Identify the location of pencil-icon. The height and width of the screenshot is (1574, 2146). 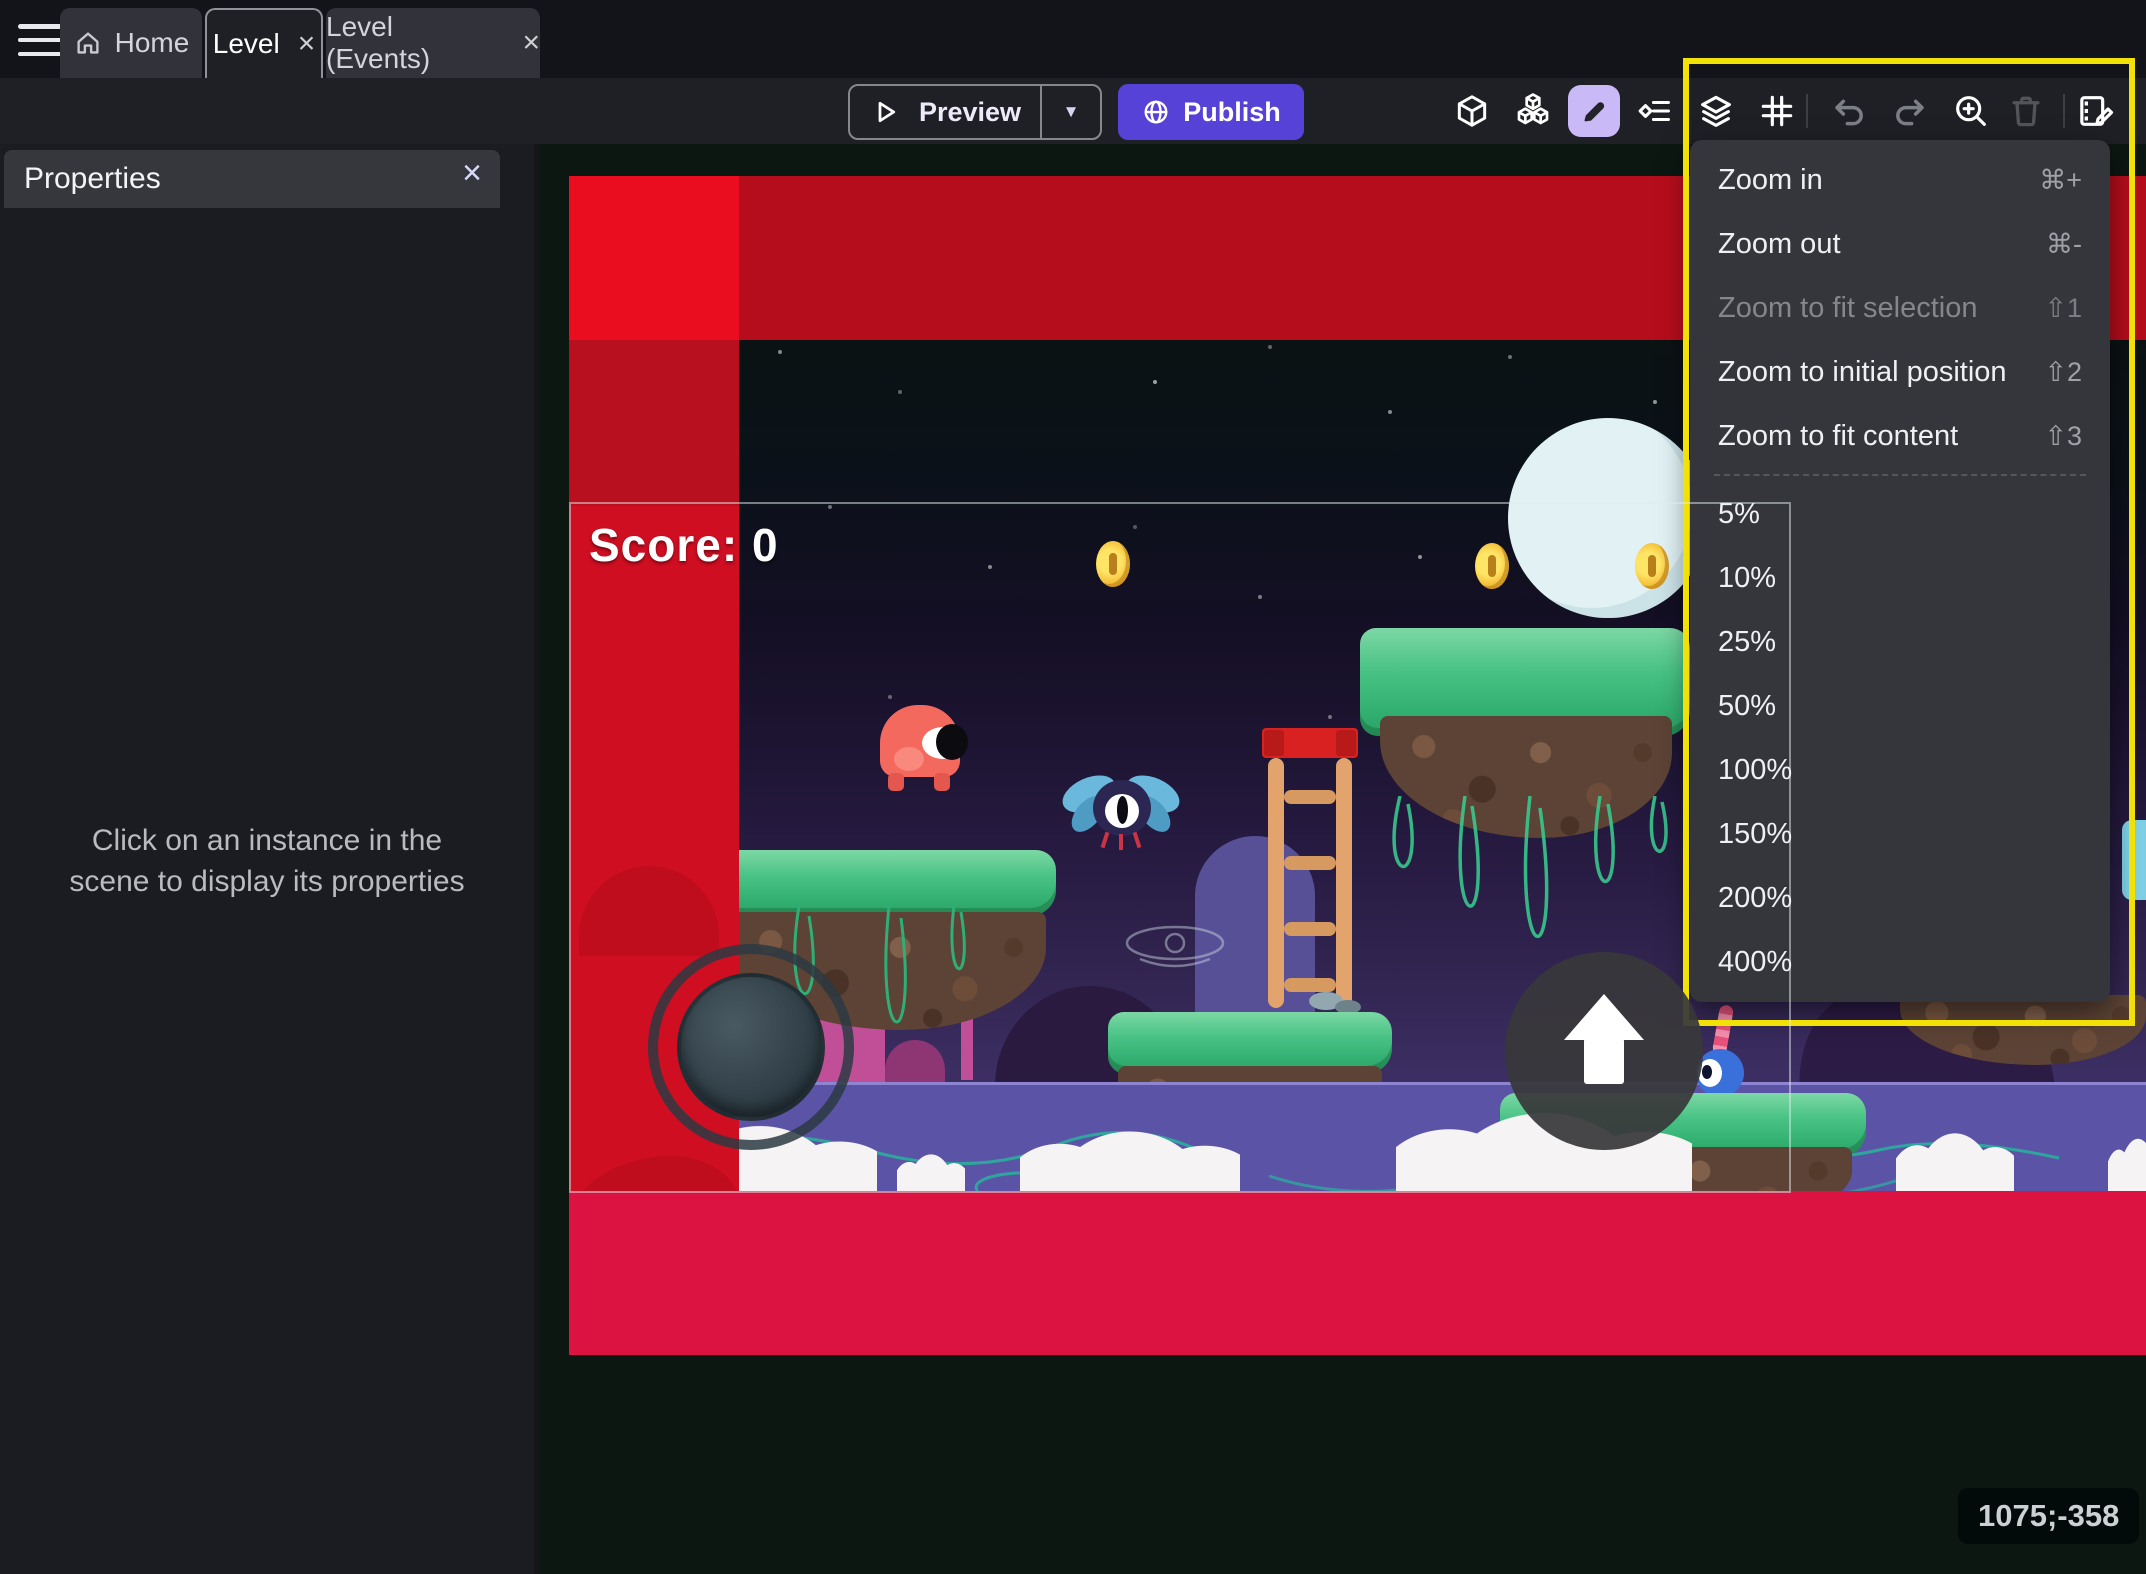
(1594, 112).